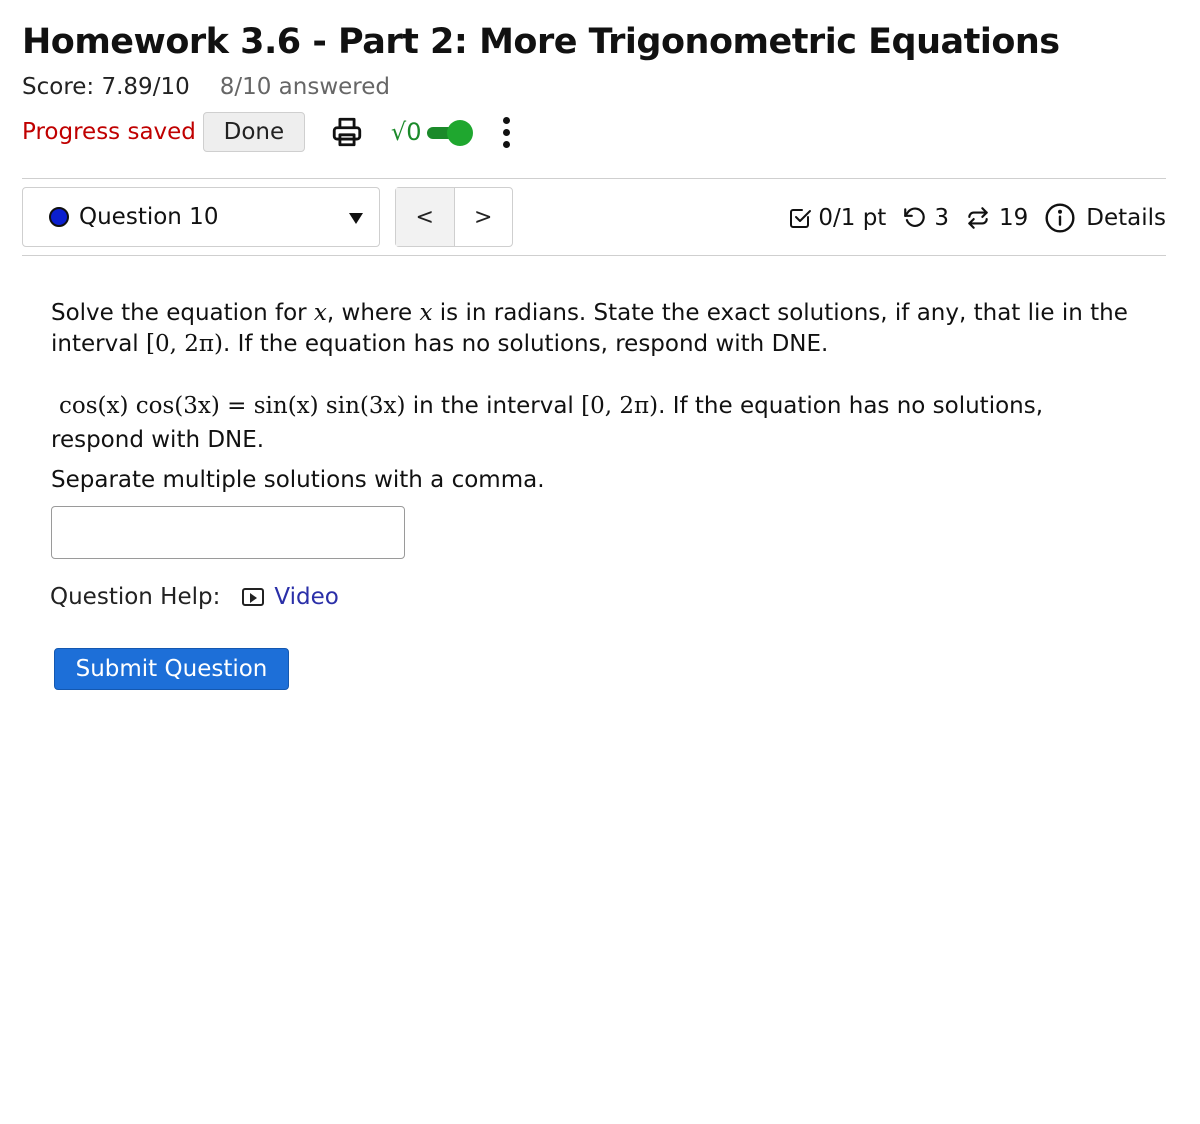 The height and width of the screenshot is (1124, 1200). Describe the element at coordinates (1126, 218) in the screenshot. I see `details-label: Details` at that location.